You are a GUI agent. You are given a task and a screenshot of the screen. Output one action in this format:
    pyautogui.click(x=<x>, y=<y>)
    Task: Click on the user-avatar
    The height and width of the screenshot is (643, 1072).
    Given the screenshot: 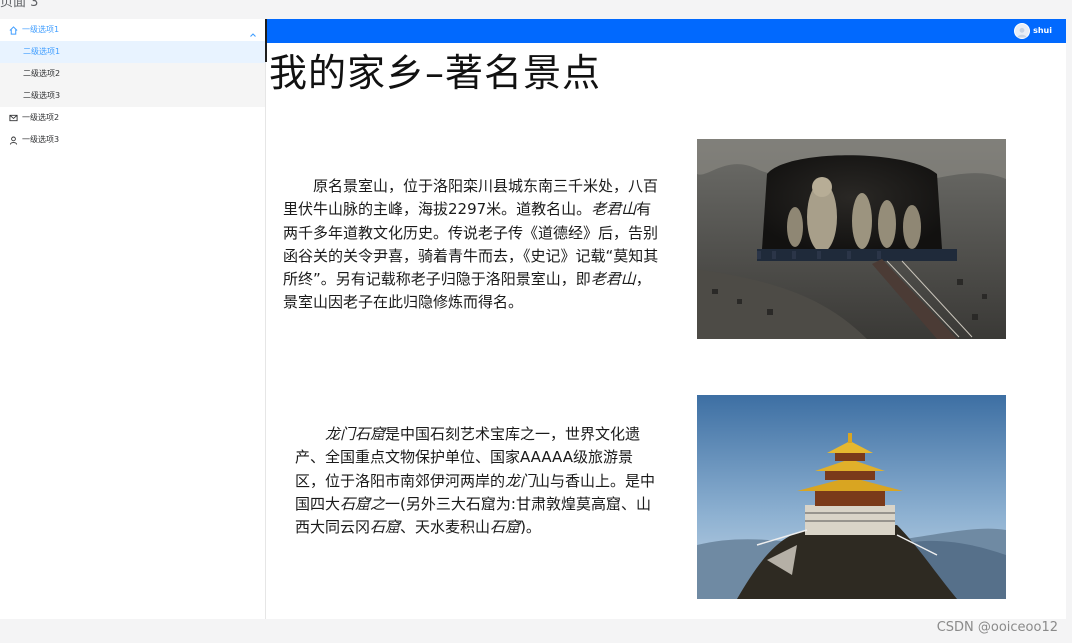 What is the action you would take?
    pyautogui.click(x=1022, y=31)
    